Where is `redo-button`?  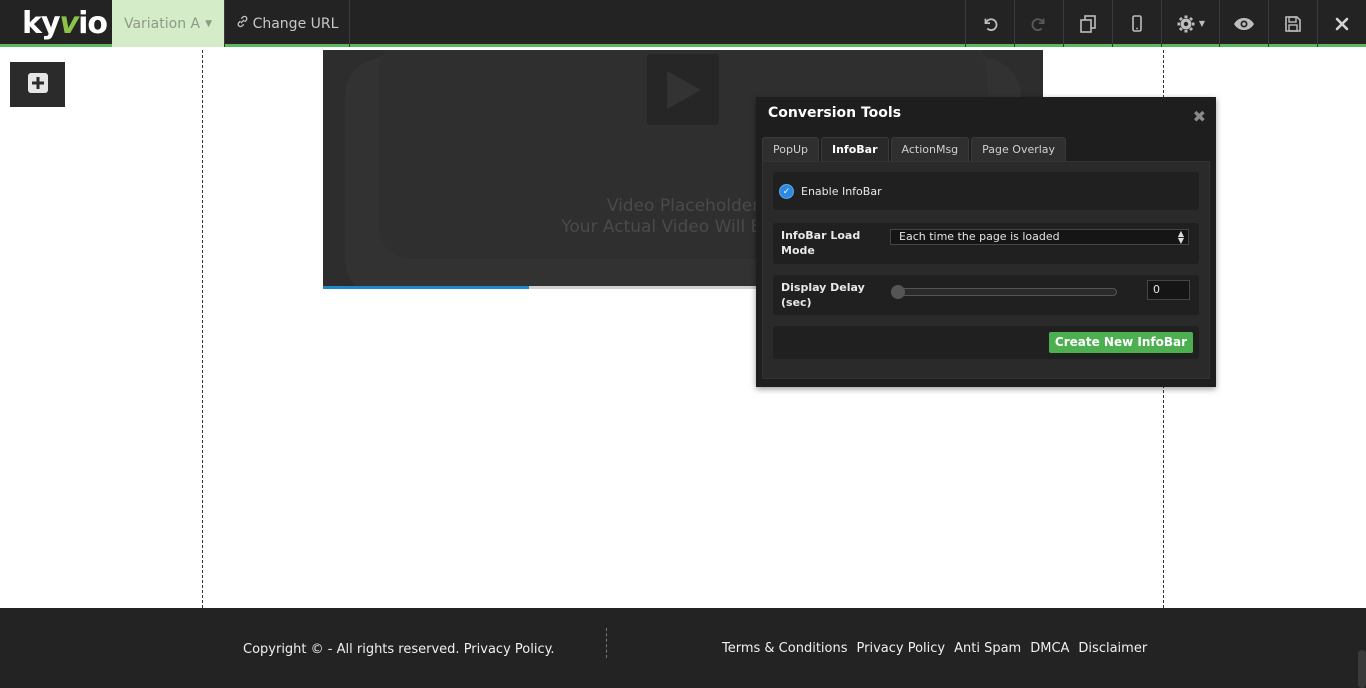
redo-button is located at coordinates (1038, 23).